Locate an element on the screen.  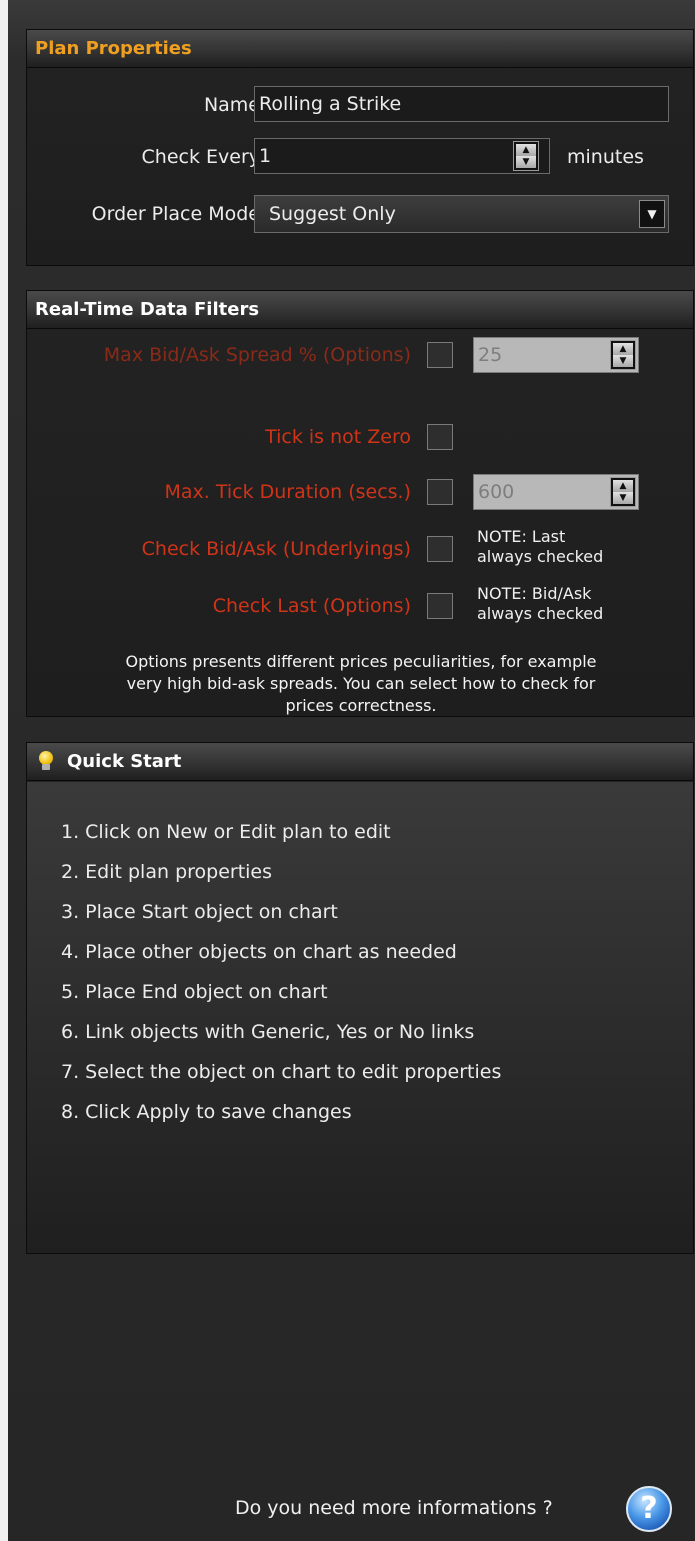
check-every-unit: minutes is located at coordinates (605, 157).